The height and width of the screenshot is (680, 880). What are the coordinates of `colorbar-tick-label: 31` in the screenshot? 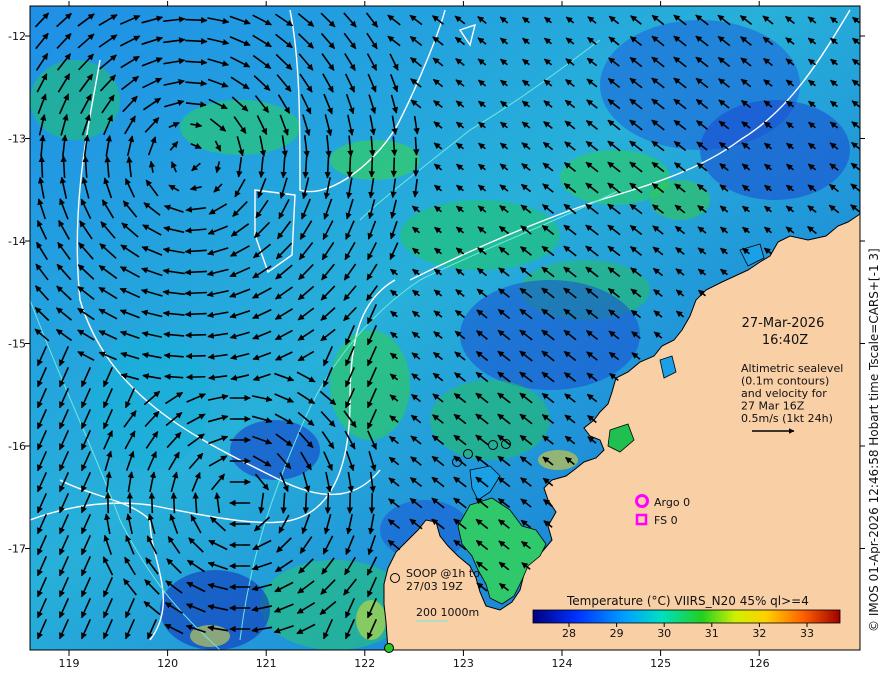 It's located at (712, 633).